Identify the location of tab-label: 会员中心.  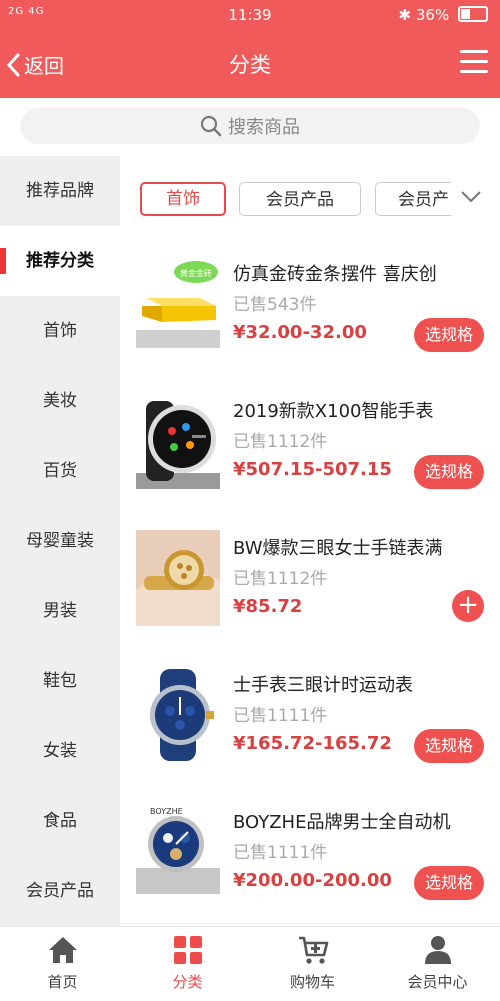
(437, 982).